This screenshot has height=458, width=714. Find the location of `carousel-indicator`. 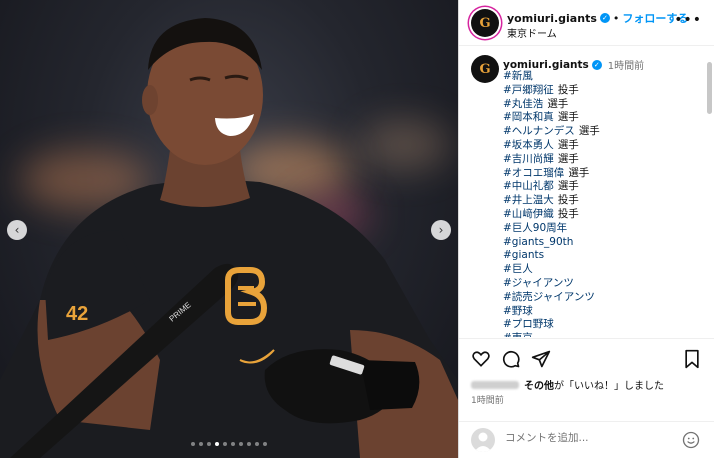

carousel-indicator is located at coordinates (229, 444).